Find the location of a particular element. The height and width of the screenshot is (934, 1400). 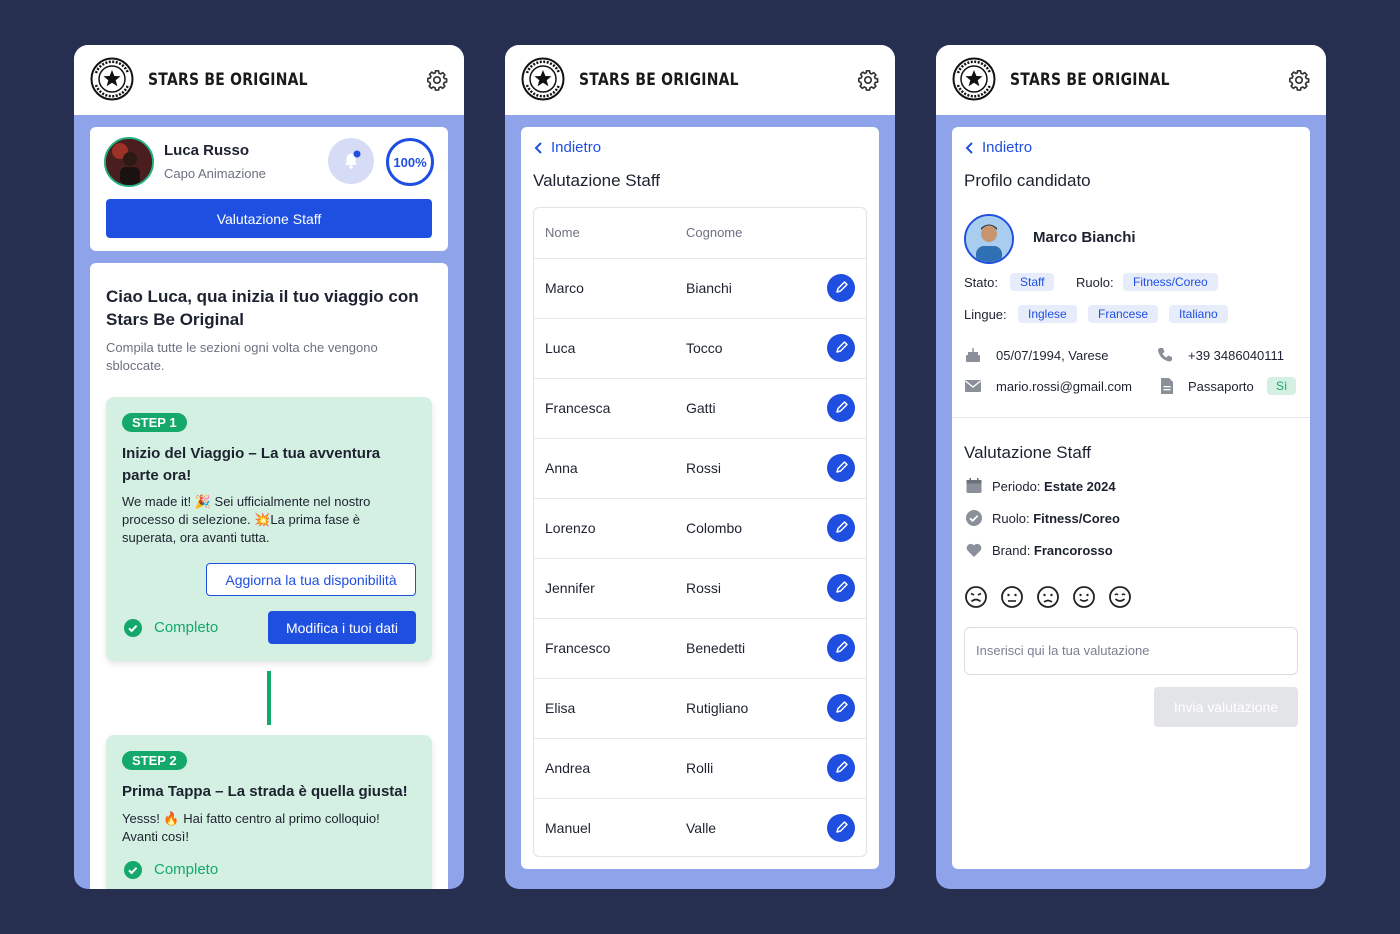

email-address: mario.rossi@gmail.com is located at coordinates (1064, 386).